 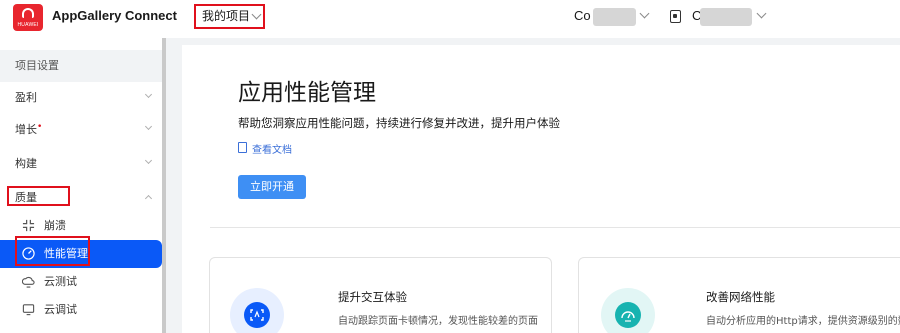 What do you see at coordinates (81, 130) in the screenshot?
I see `sidebar-item-grow: 增长•` at bounding box center [81, 130].